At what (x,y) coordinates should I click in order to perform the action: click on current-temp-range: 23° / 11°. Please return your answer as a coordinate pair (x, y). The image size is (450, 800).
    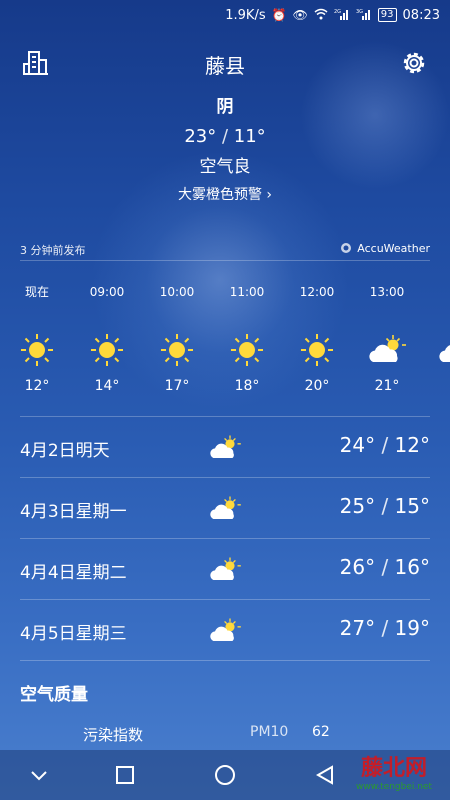
    Looking at the image, I should click on (225, 136).